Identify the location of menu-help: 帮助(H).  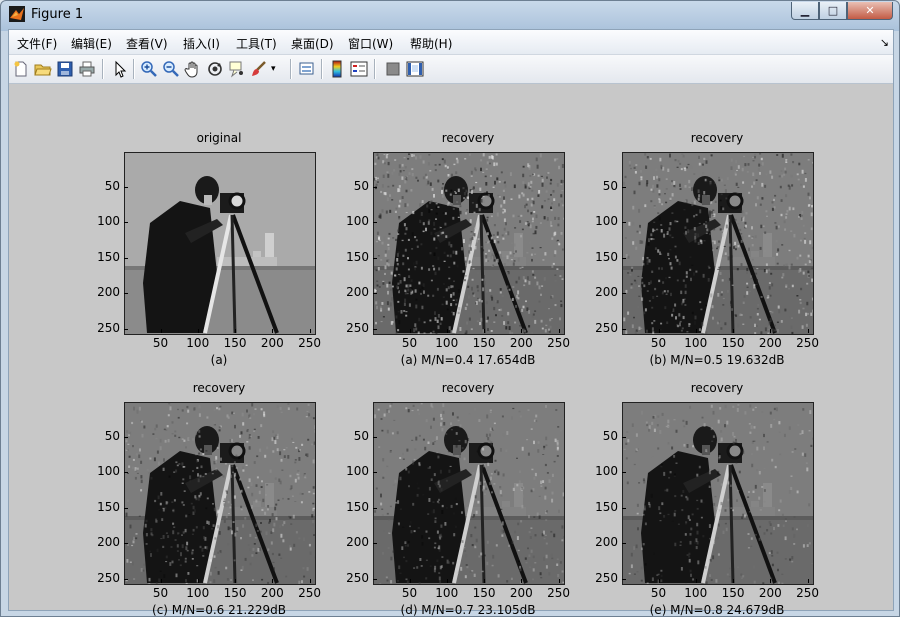
(431, 43).